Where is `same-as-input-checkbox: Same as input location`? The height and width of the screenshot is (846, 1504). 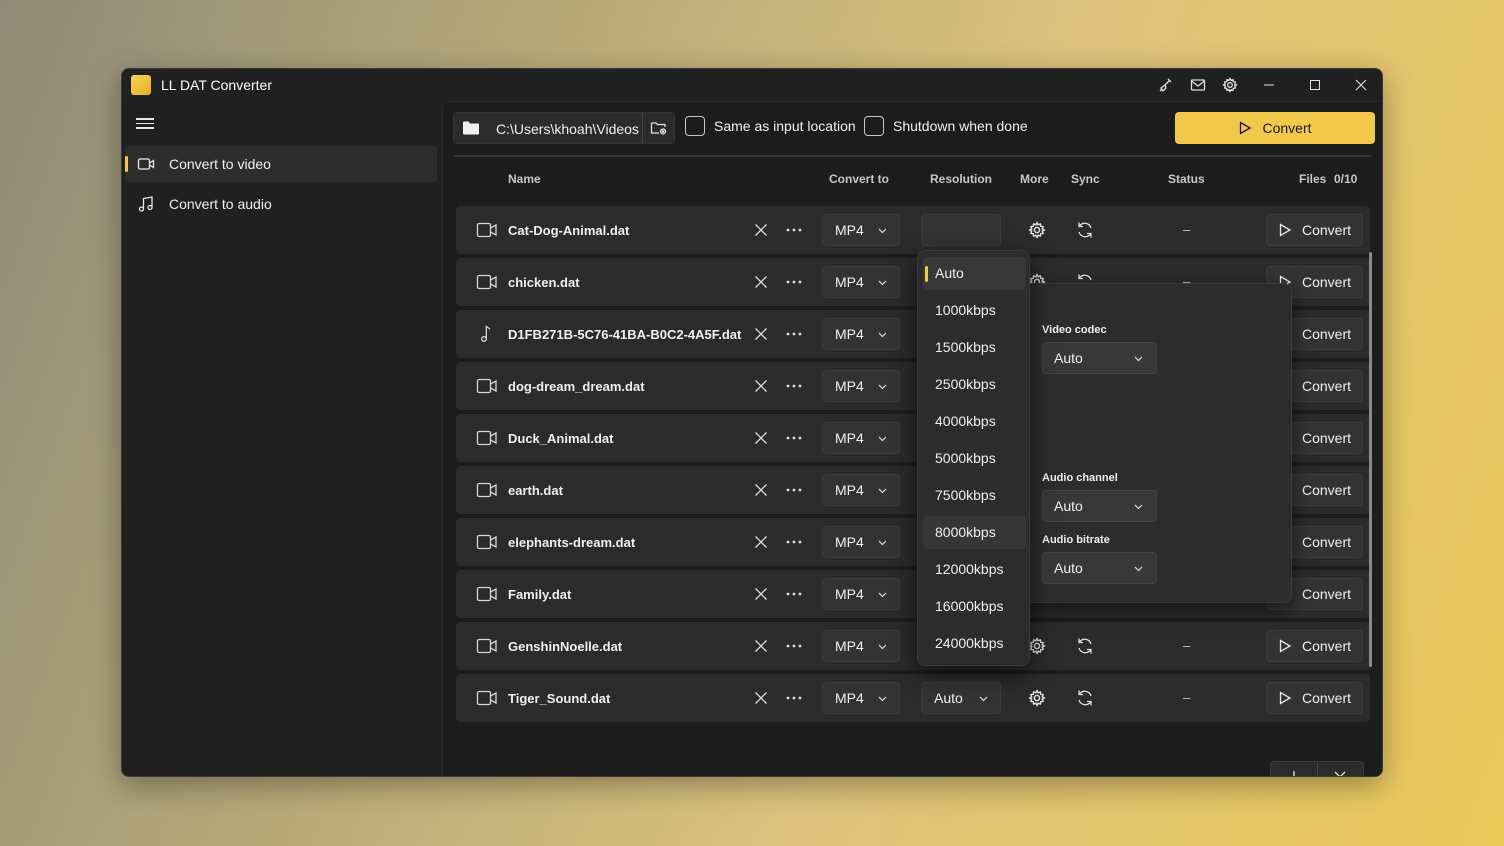
same-as-input-checkbox: Same as input location is located at coordinates (770, 126).